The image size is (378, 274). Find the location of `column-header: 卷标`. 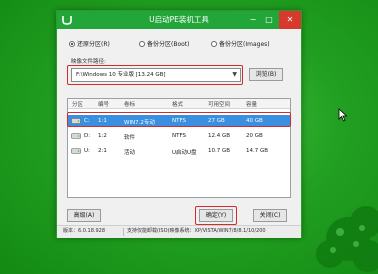

column-header: 卷标 is located at coordinates (130, 105).